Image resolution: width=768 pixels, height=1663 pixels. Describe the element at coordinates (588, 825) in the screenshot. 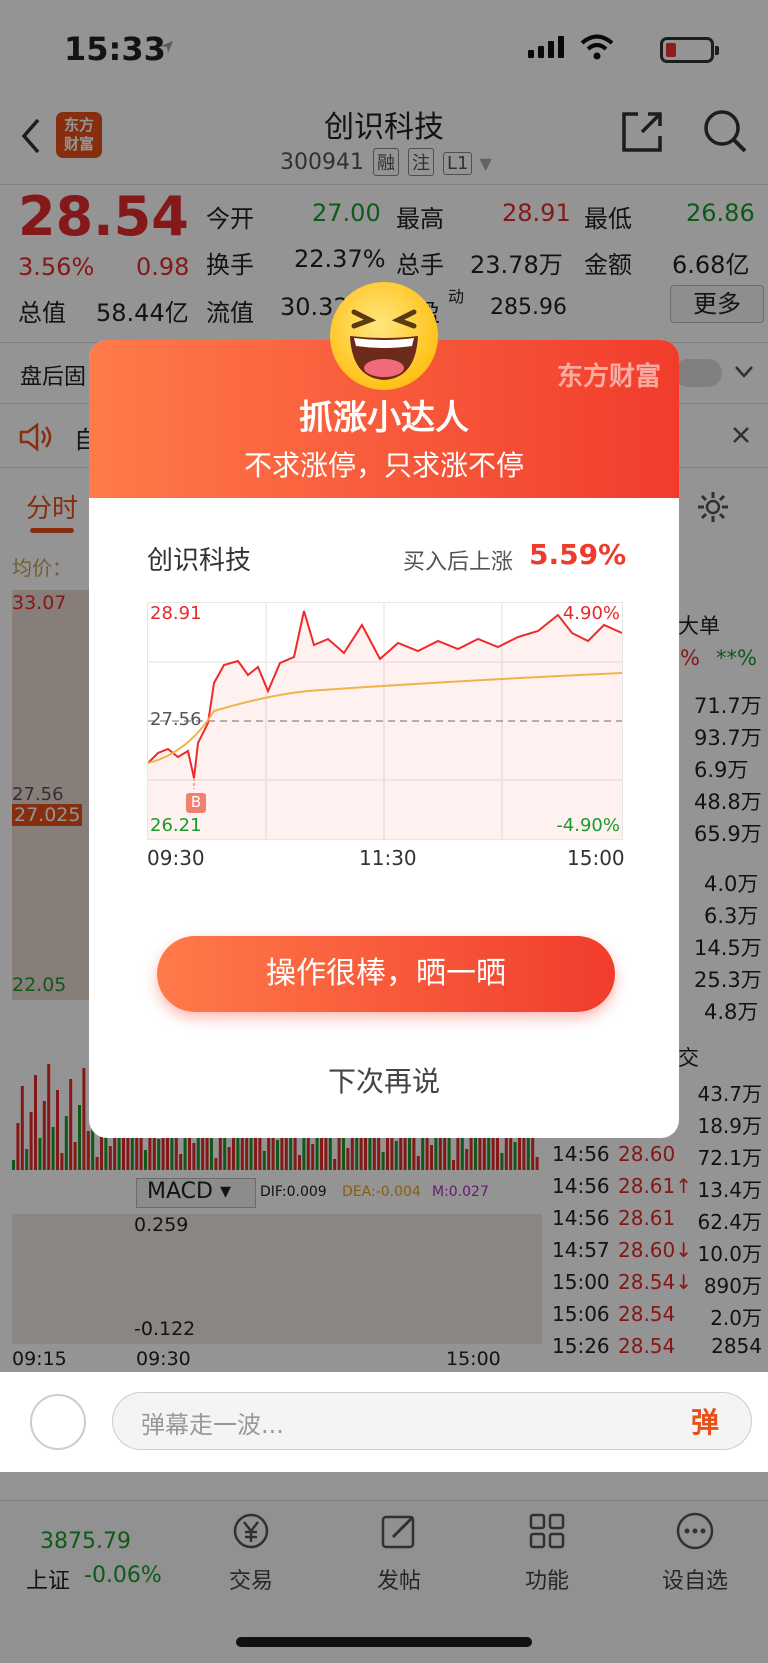

I see `mini-pct-low: -4.90%` at that location.